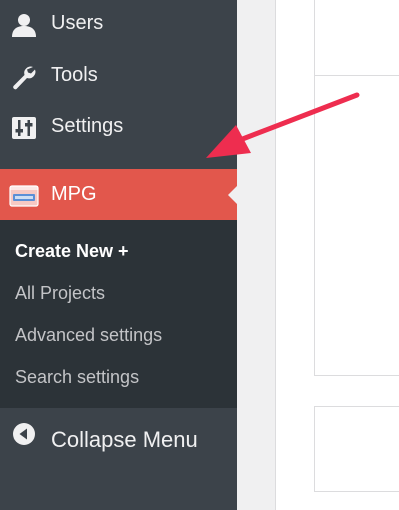 The width and height of the screenshot is (399, 510). I want to click on sidebar-item-settings: Settings, so click(118, 128).